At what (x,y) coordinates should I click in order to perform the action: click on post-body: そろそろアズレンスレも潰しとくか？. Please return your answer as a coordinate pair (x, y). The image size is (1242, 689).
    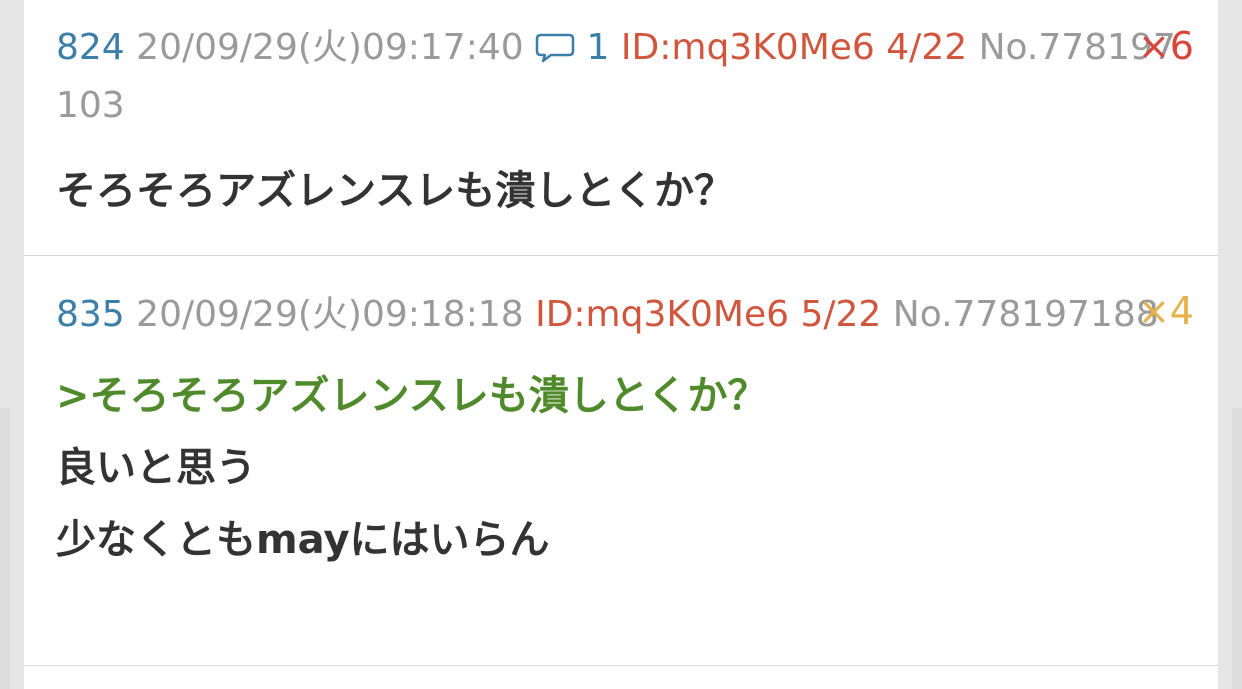
    Looking at the image, I should click on (617, 191).